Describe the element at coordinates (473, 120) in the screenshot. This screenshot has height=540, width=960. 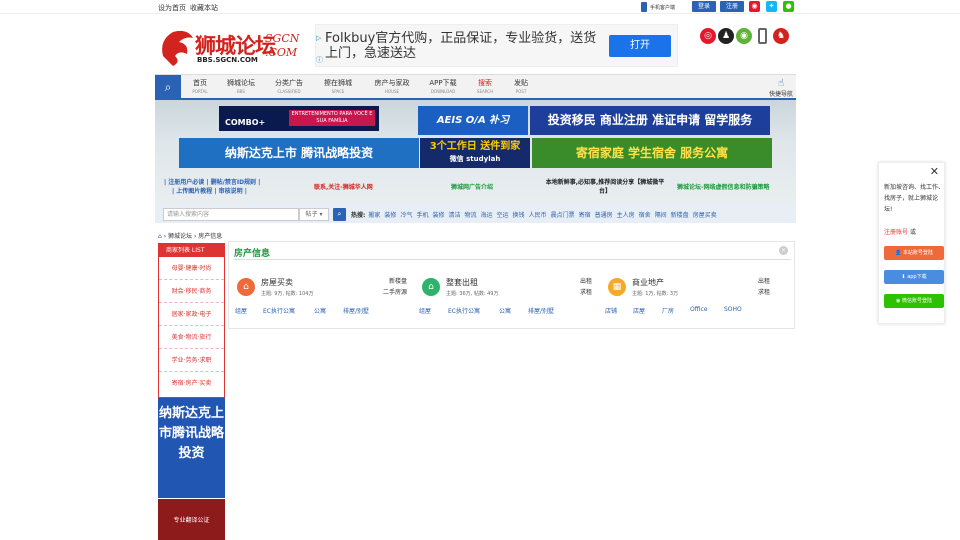
I see `aeis-banner: AEIS O/A 补习` at that location.